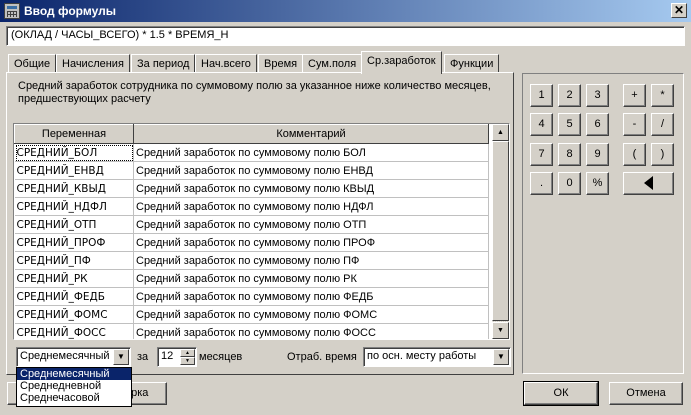  Describe the element at coordinates (74, 170) in the screenshot. I see `variable-name: СРЕДНИЙ_ЕНВД` at that location.